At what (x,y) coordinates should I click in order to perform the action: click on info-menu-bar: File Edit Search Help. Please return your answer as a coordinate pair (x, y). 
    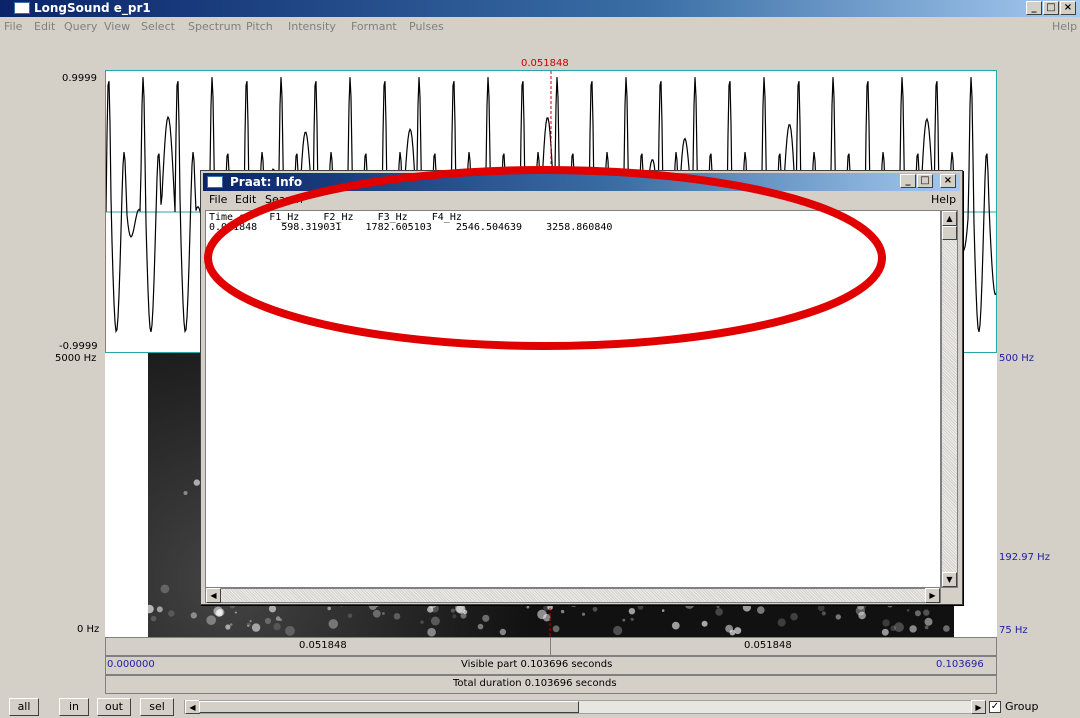
    Looking at the image, I should click on (581, 200).